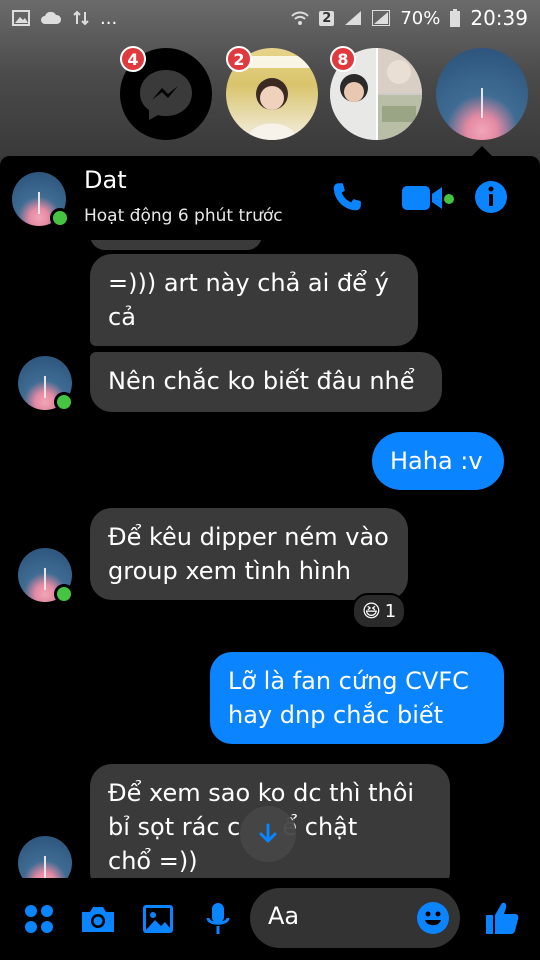 The image size is (540, 960). Describe the element at coordinates (284, 916) in the screenshot. I see `message-input-placeholder: Aa` at that location.